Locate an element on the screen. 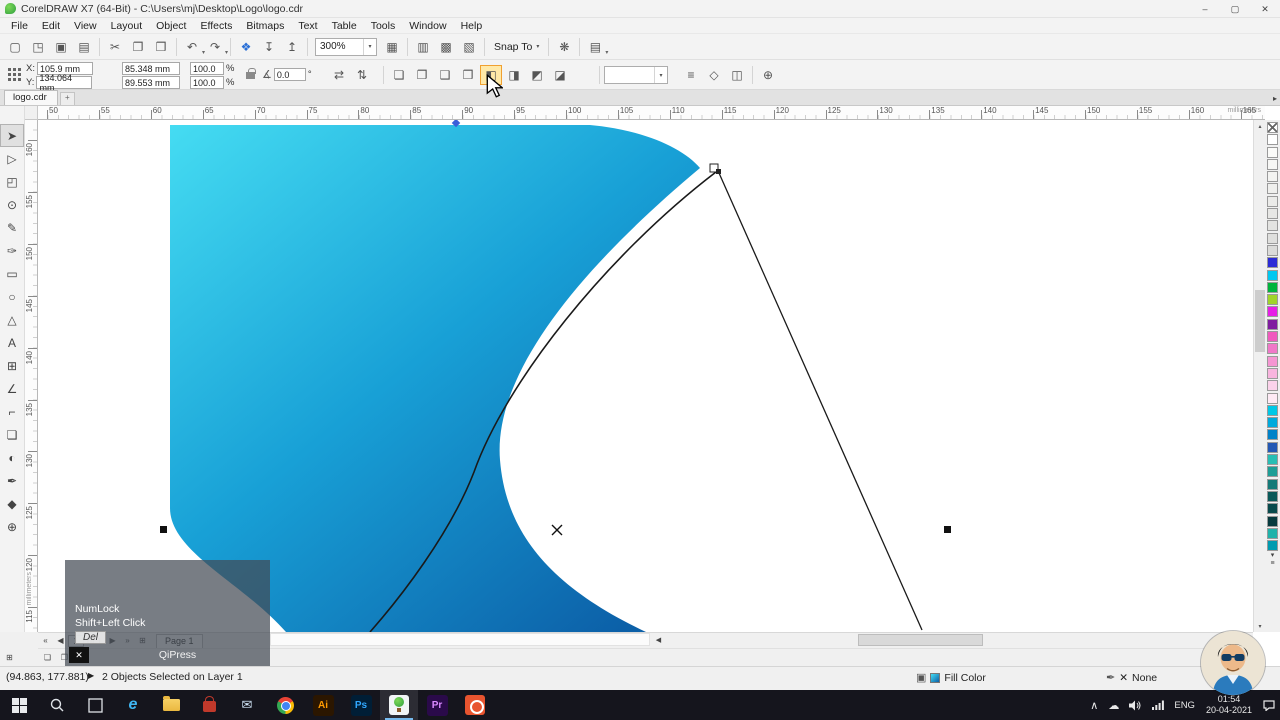 This screenshot has width=1280, height=720. task-view-button is located at coordinates (95, 705).